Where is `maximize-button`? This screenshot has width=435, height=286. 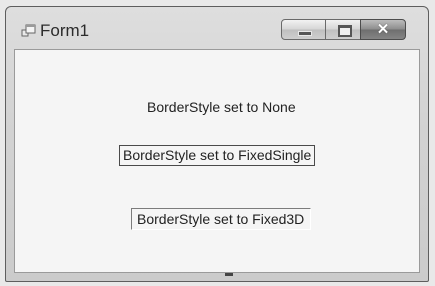 maximize-button is located at coordinates (343, 29).